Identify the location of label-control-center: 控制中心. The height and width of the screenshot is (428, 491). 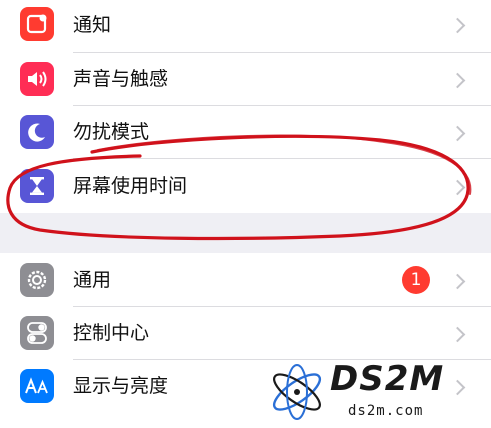
(111, 333).